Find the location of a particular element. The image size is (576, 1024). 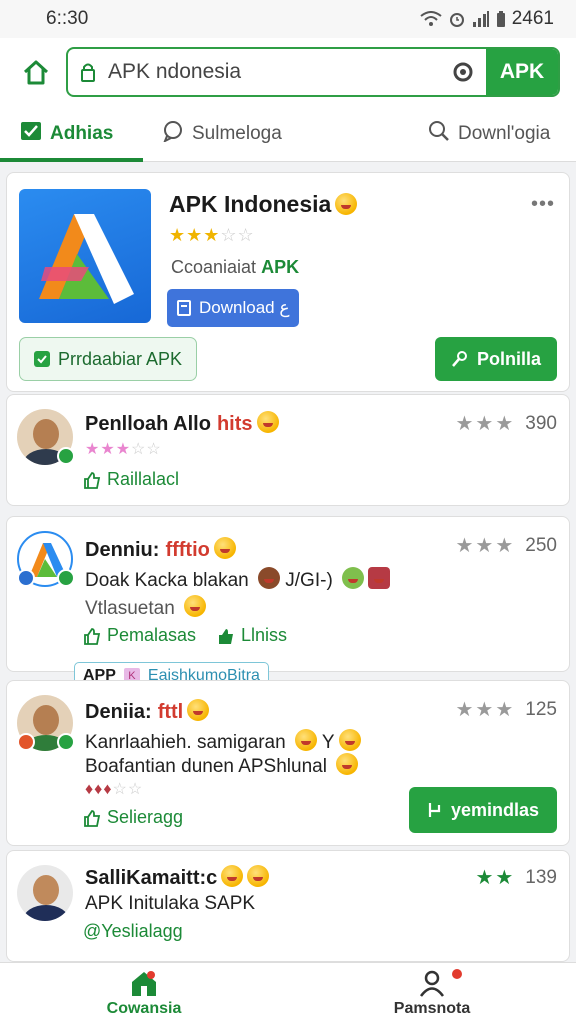

pill-tag-button: Prrdaabiar APK is located at coordinates (108, 359).